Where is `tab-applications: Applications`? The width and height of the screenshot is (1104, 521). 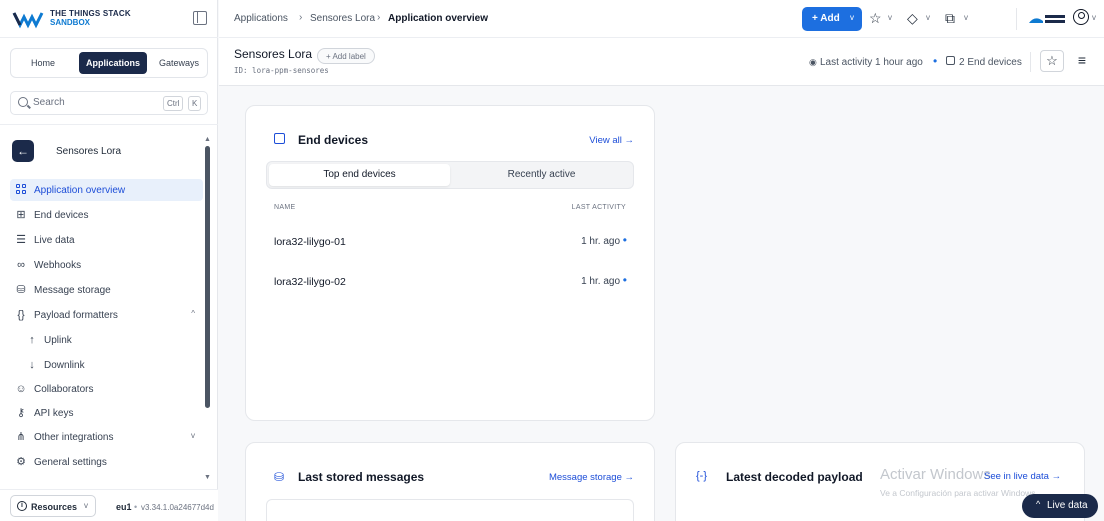
tab-applications: Applications is located at coordinates (113, 63).